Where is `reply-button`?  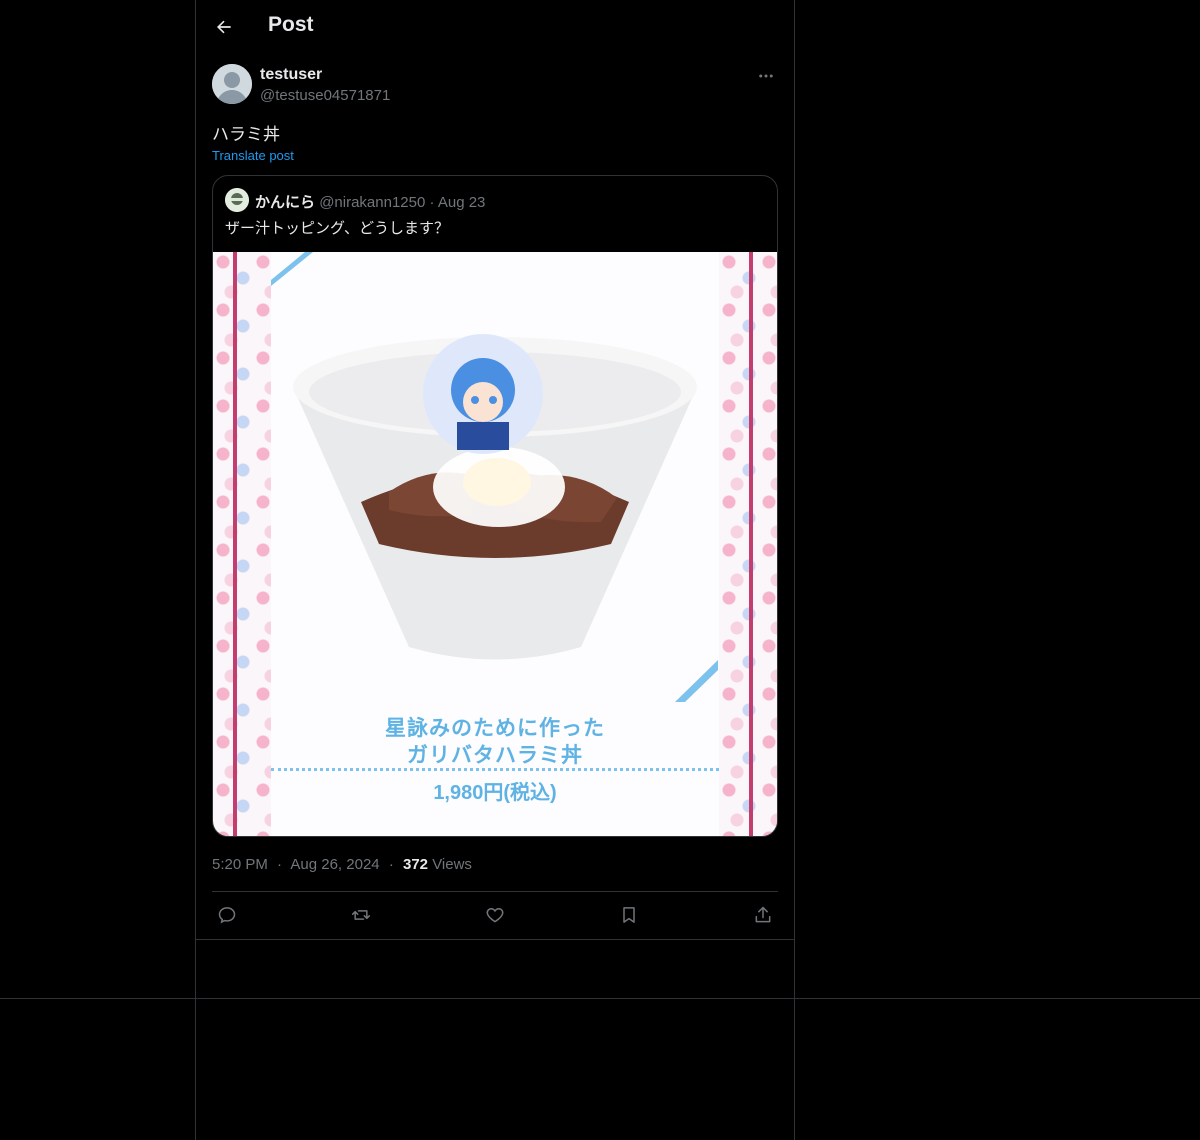
reply-button is located at coordinates (227, 915).